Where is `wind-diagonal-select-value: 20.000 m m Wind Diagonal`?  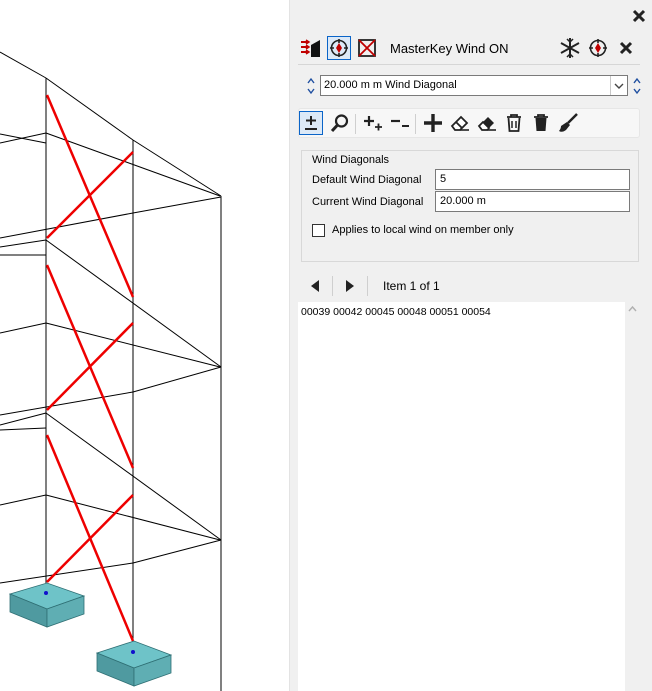 wind-diagonal-select-value: 20.000 m m Wind Diagonal is located at coordinates (390, 85).